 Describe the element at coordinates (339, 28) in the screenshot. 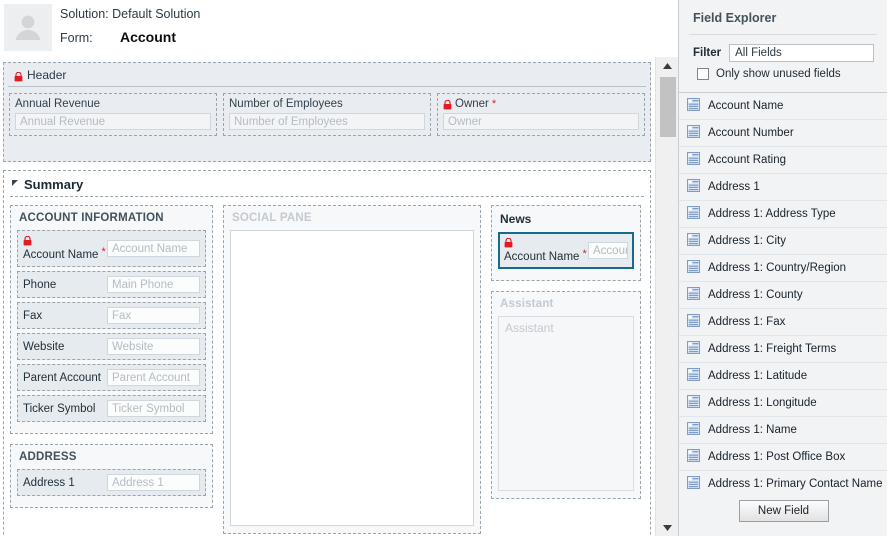

I see `form-header-bar: Solution: Default Solution Form: Account` at that location.